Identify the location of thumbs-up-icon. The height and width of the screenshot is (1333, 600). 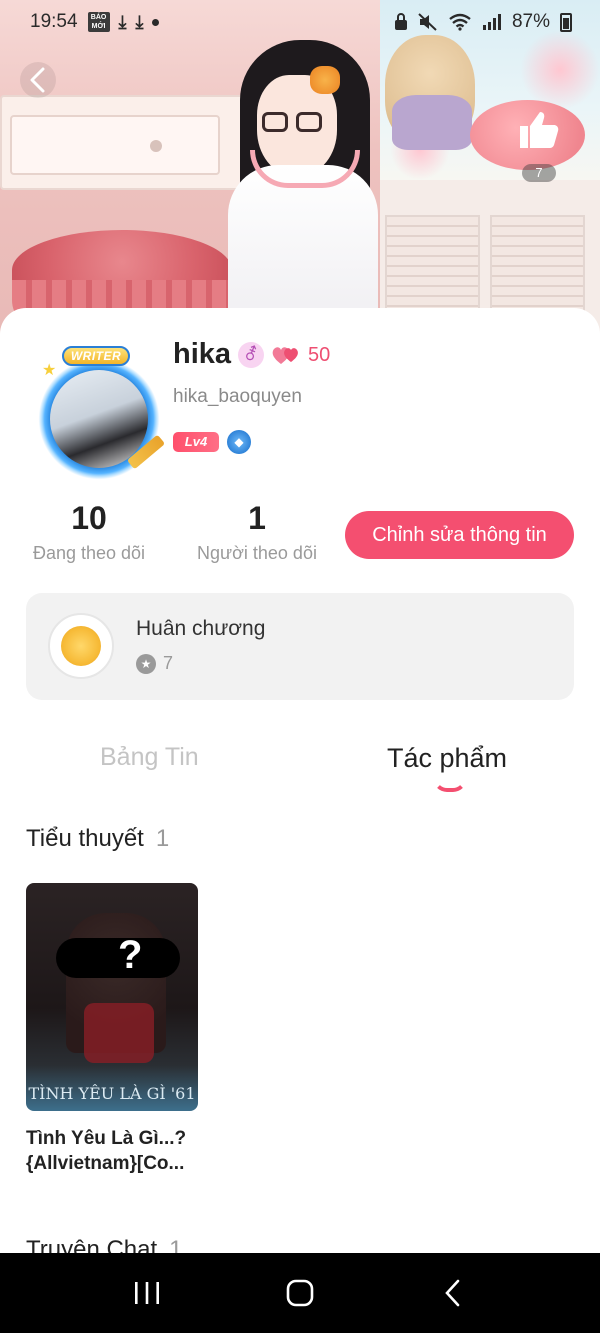
(539, 130).